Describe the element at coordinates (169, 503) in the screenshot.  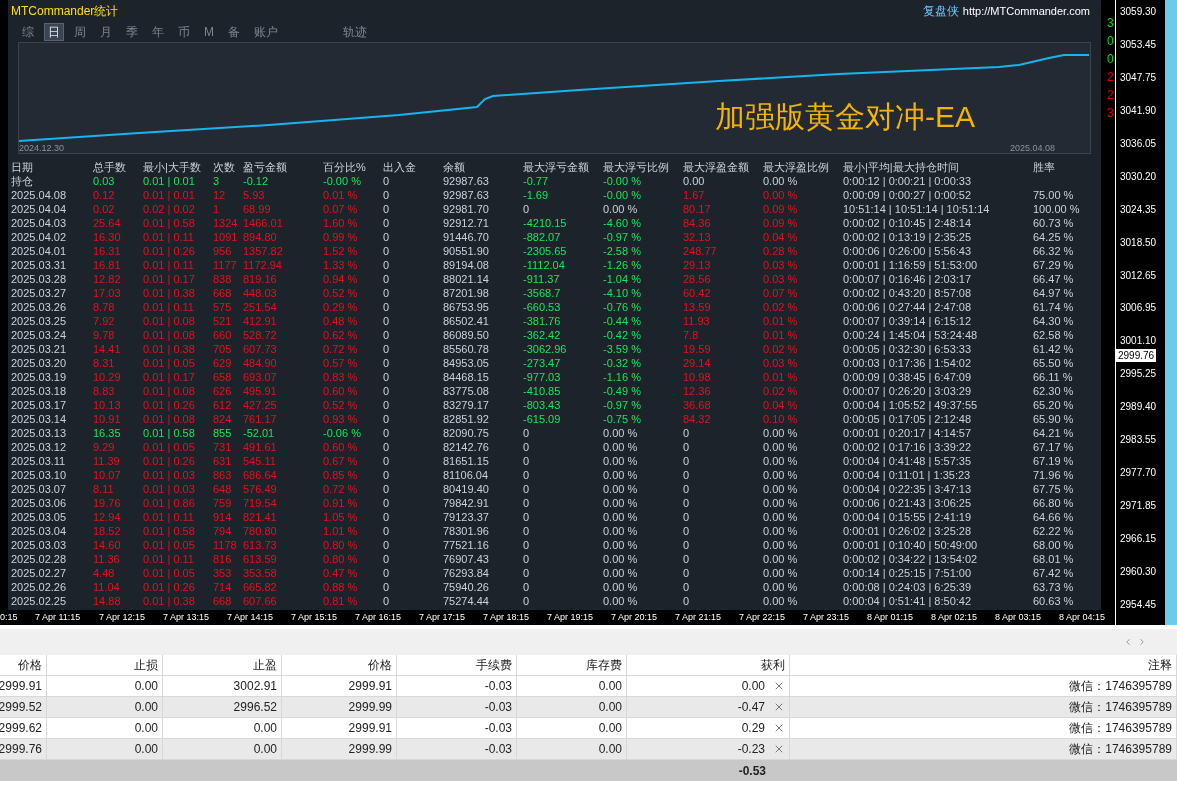
I see `table-cell-text: 0.01 | 0.86` at that location.